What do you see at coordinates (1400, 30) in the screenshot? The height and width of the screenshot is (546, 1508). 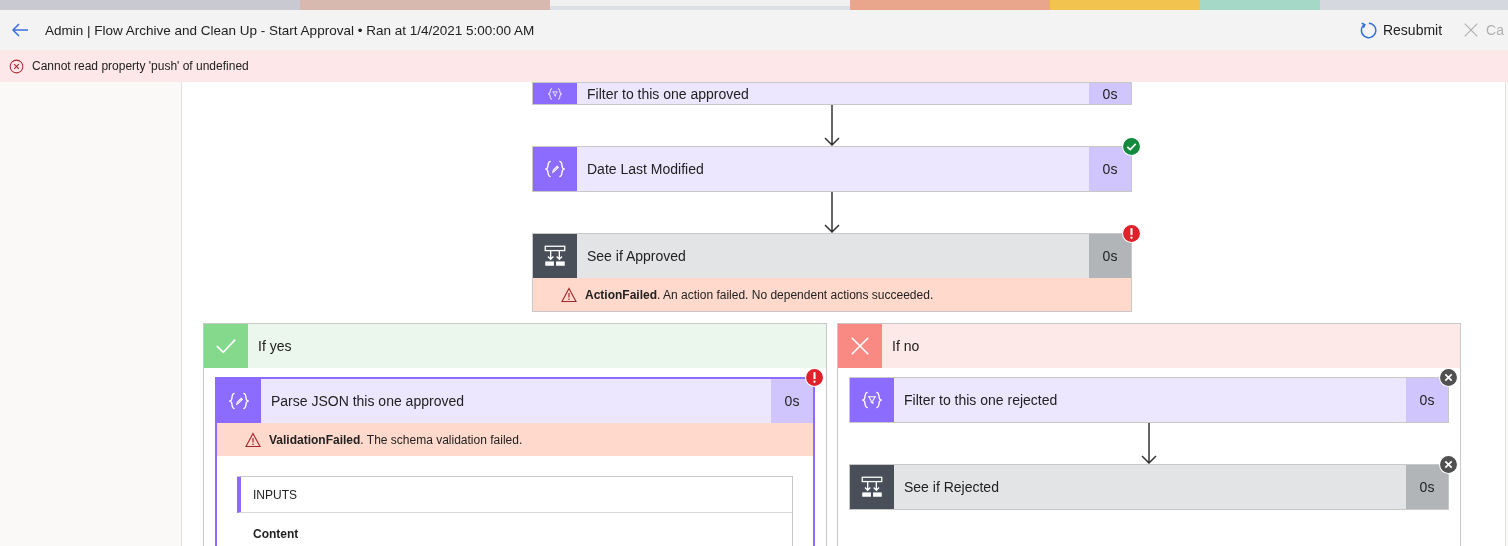 I see `toolbar-button: Resubmit` at bounding box center [1400, 30].